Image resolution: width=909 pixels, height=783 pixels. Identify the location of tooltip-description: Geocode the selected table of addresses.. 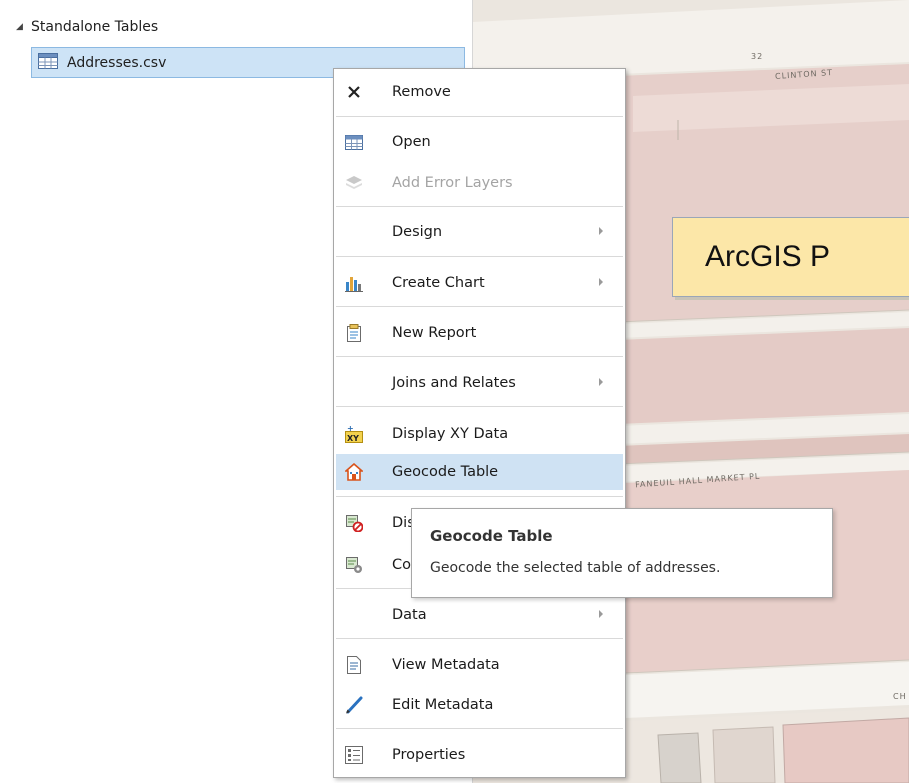
(575, 568).